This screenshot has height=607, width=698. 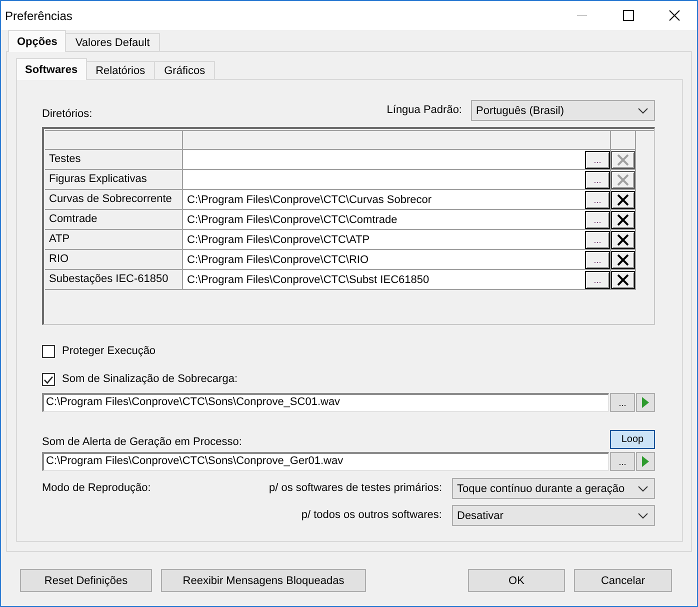 I want to click on dialog-button: OK, so click(x=516, y=580).